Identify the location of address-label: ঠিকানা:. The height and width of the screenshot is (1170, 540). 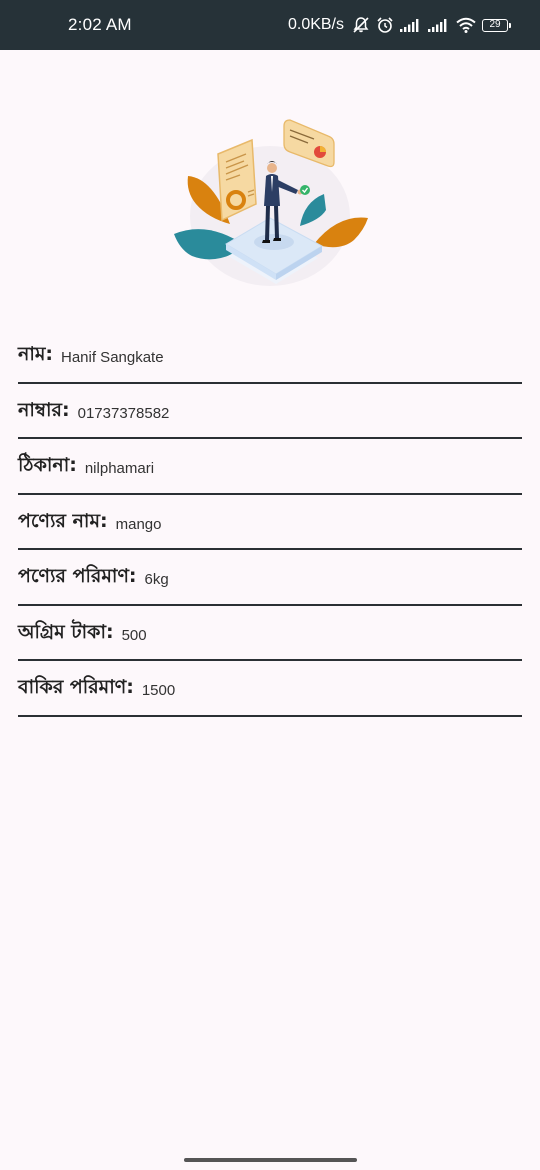
(47, 465).